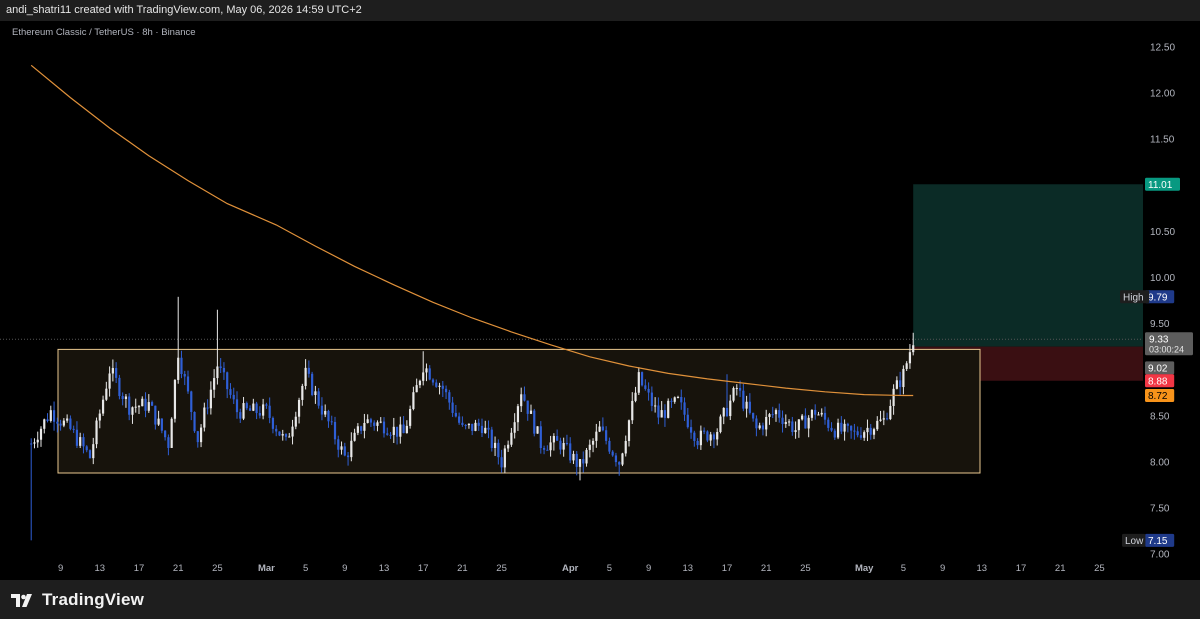 The height and width of the screenshot is (619, 1200). What do you see at coordinates (100, 568) in the screenshot?
I see `x-tick-label: 13` at bounding box center [100, 568].